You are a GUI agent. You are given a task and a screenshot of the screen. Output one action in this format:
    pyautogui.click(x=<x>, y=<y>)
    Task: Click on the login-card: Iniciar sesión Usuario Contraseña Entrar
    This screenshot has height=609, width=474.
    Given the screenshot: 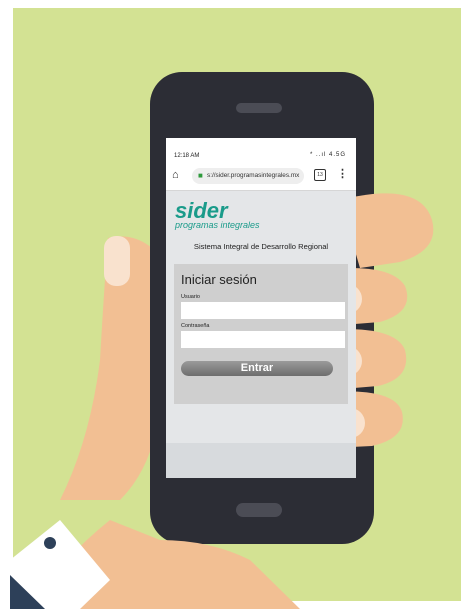 What is the action you would take?
    pyautogui.click(x=261, y=334)
    